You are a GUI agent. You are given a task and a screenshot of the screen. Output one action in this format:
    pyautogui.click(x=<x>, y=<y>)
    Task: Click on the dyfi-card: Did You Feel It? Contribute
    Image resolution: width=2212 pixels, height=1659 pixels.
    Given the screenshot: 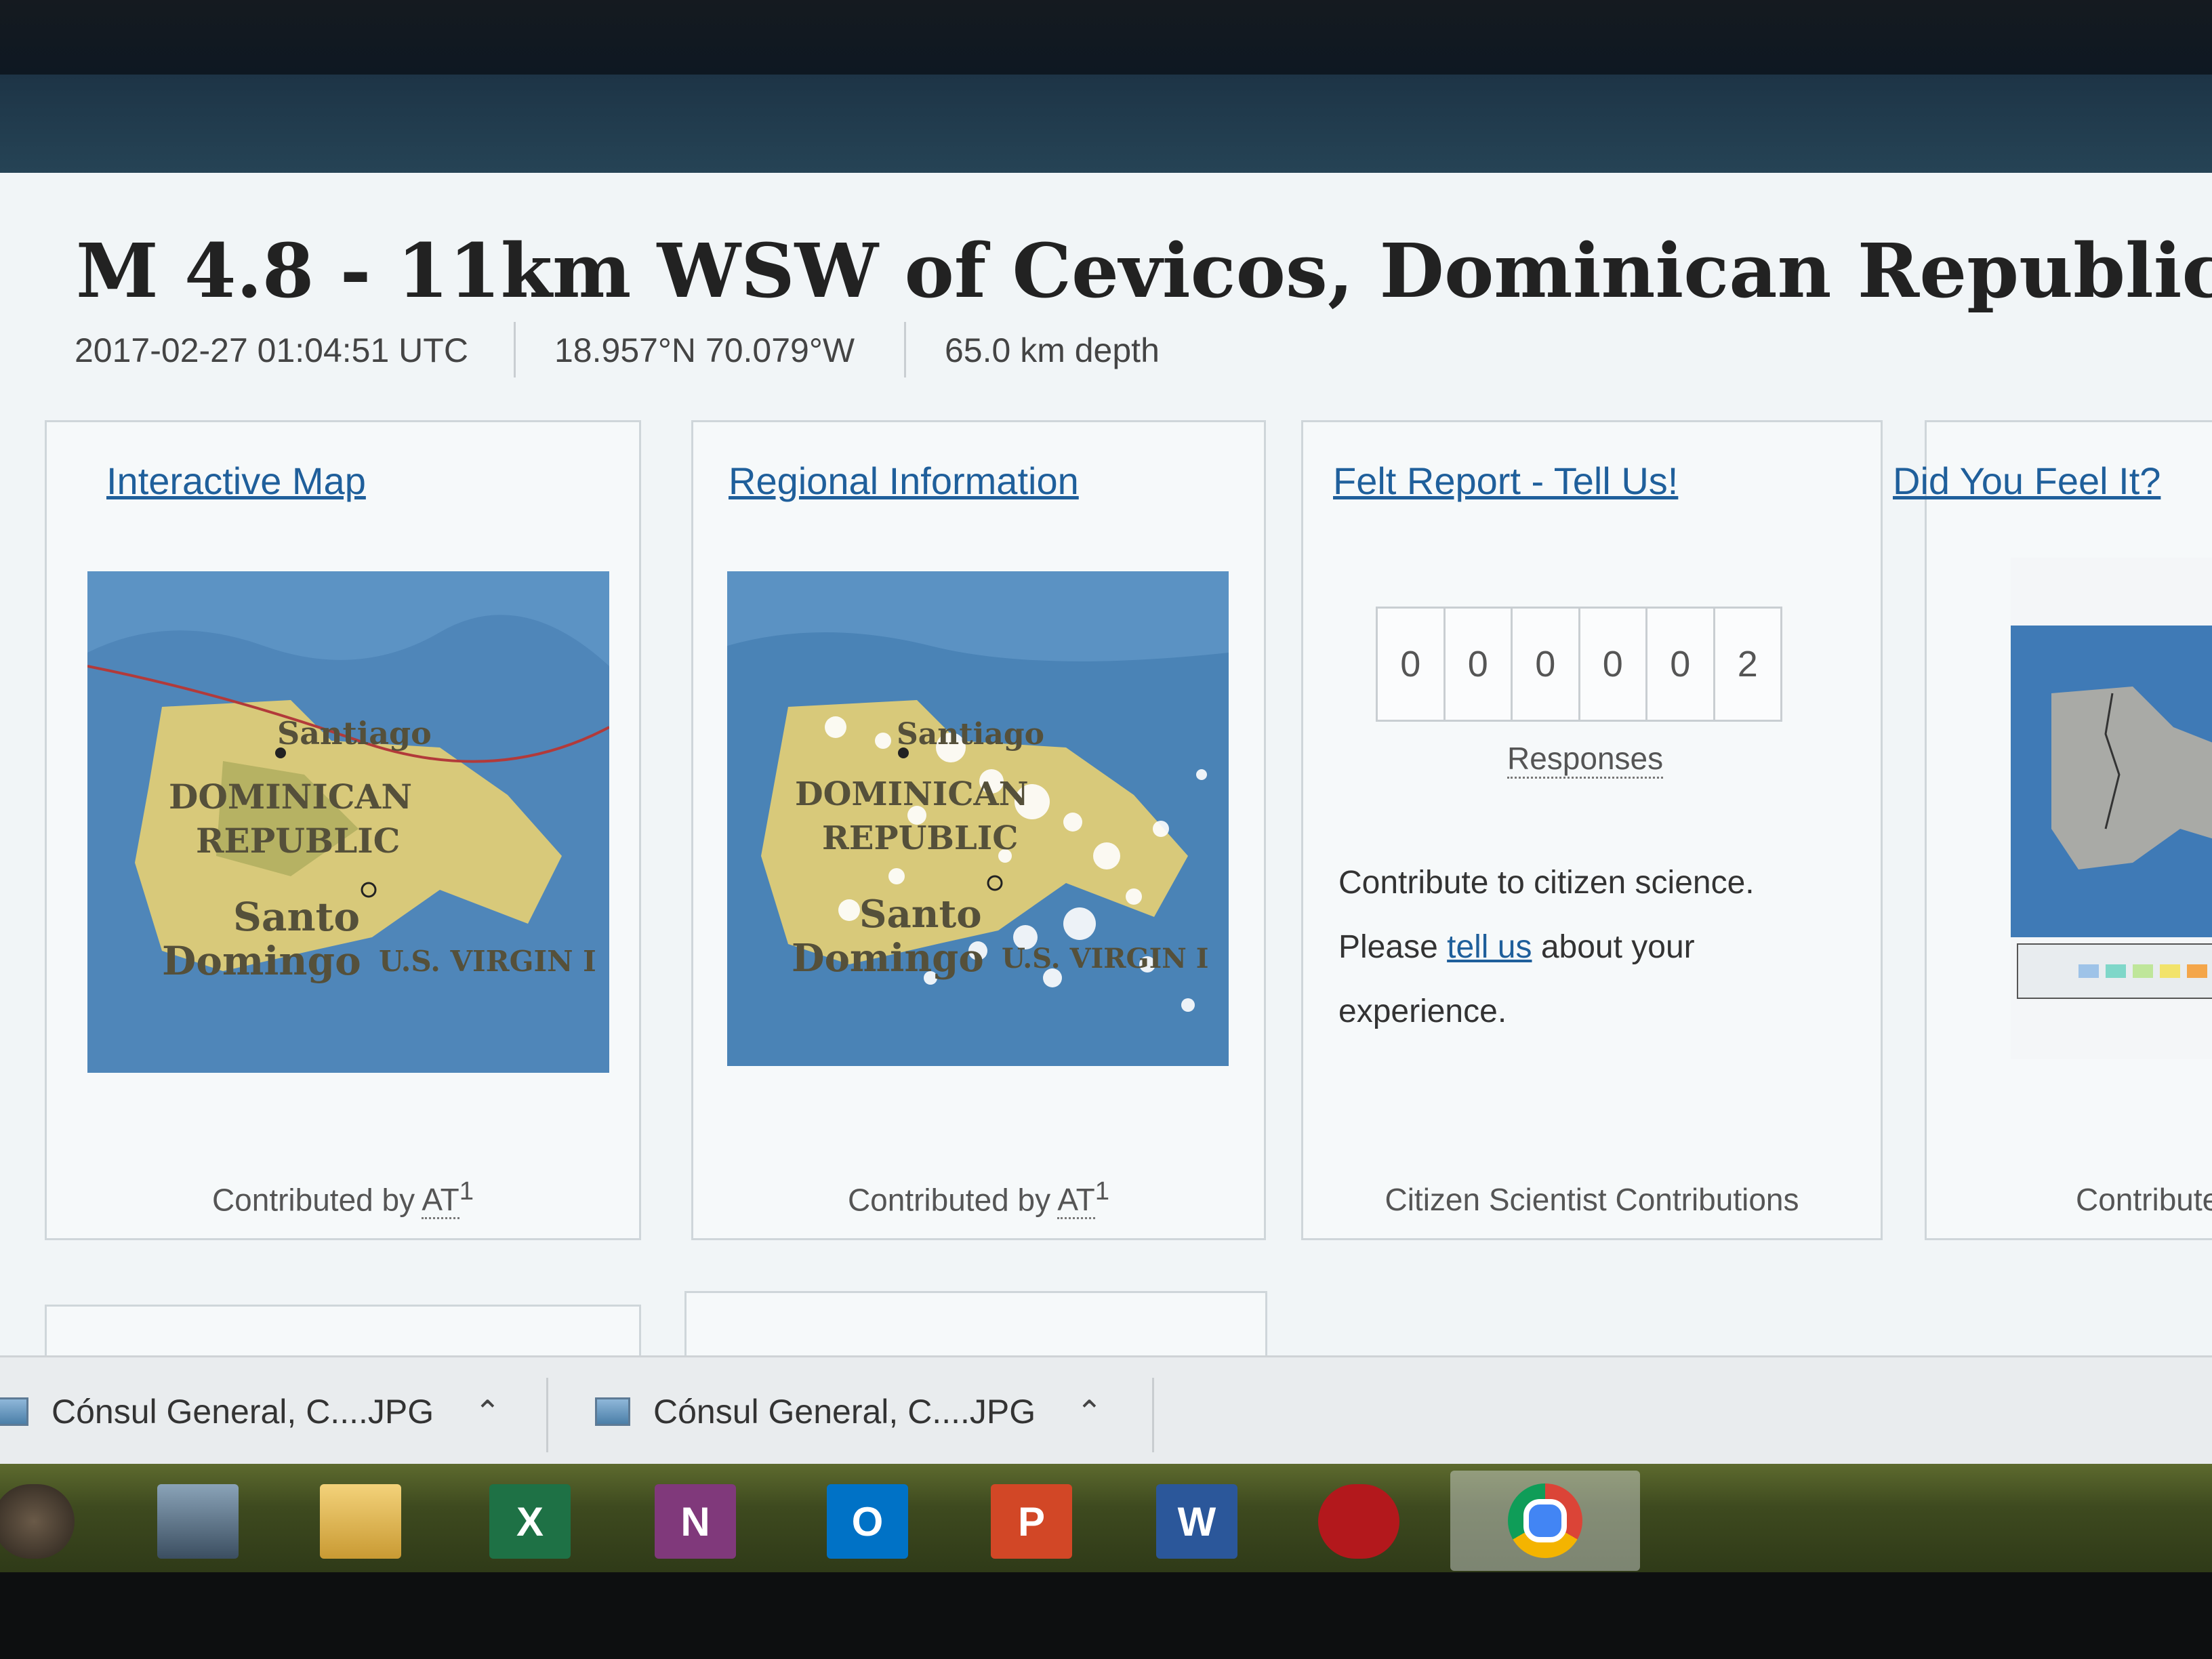 What is the action you would take?
    pyautogui.click(x=2053, y=830)
    